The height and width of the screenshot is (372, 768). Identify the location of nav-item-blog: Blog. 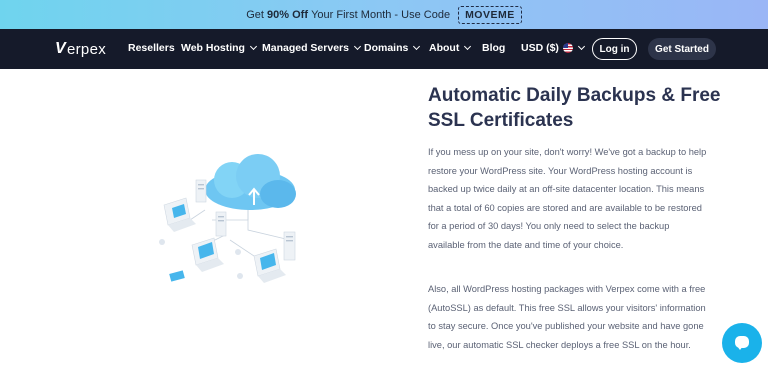
(493, 48).